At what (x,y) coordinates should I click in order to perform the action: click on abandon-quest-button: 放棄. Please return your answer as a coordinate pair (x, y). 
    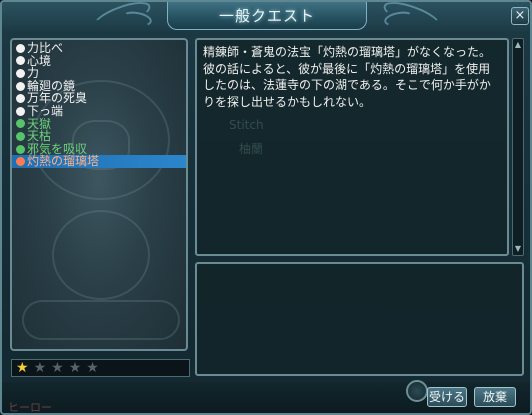
    Looking at the image, I should click on (495, 397).